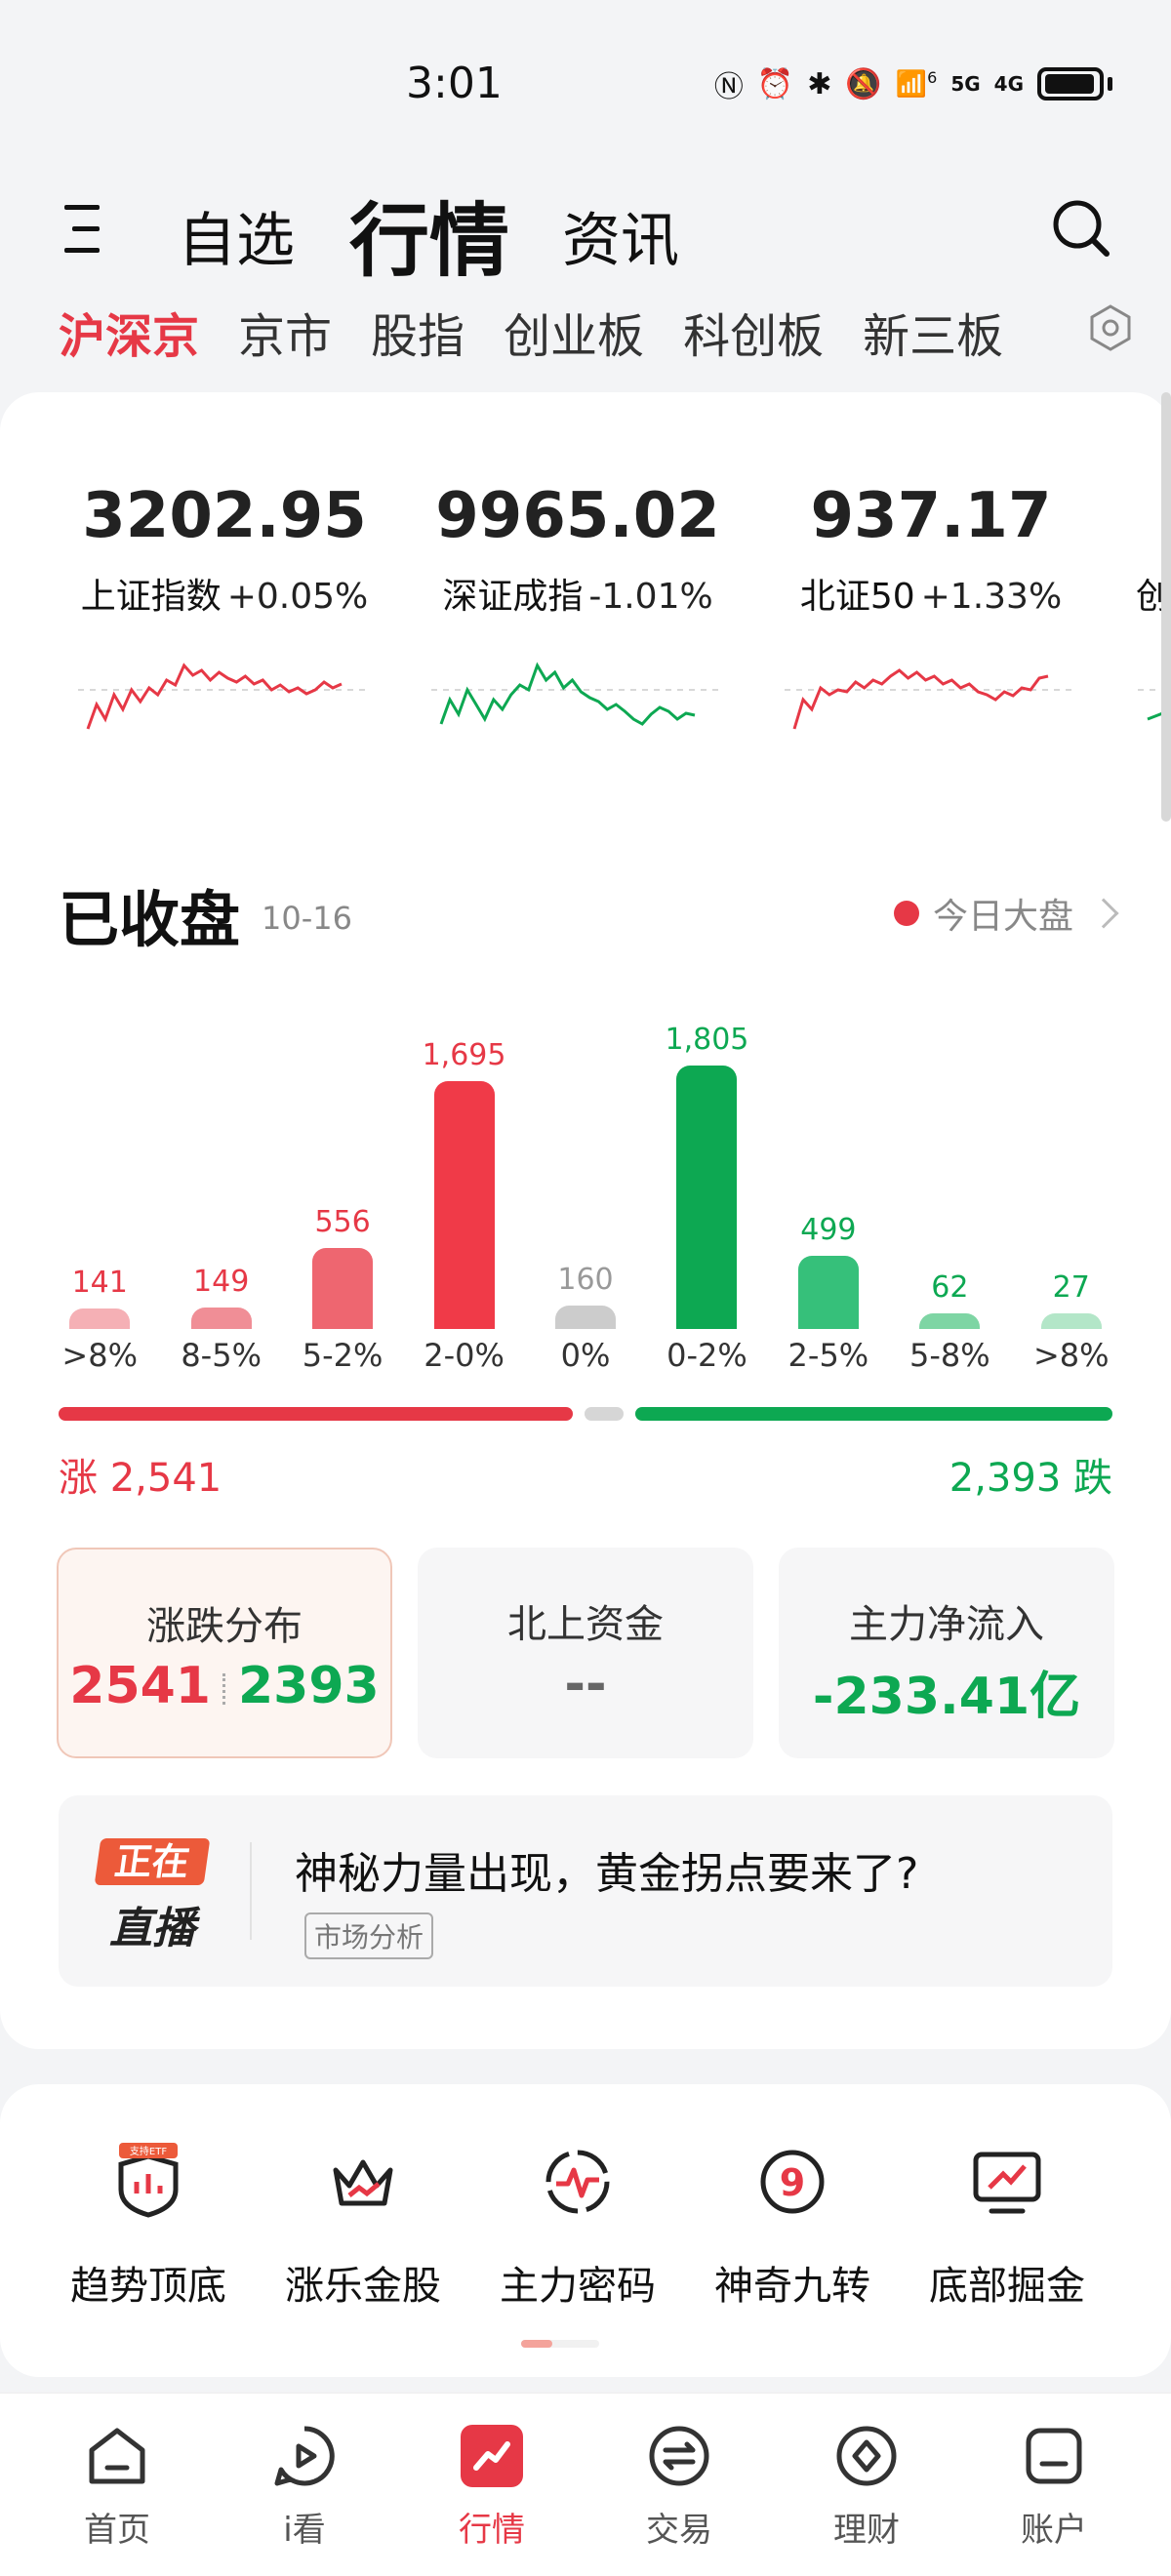 This screenshot has height=2576, width=1171. What do you see at coordinates (492, 2530) in the screenshot?
I see `nav-label: 行情` at bounding box center [492, 2530].